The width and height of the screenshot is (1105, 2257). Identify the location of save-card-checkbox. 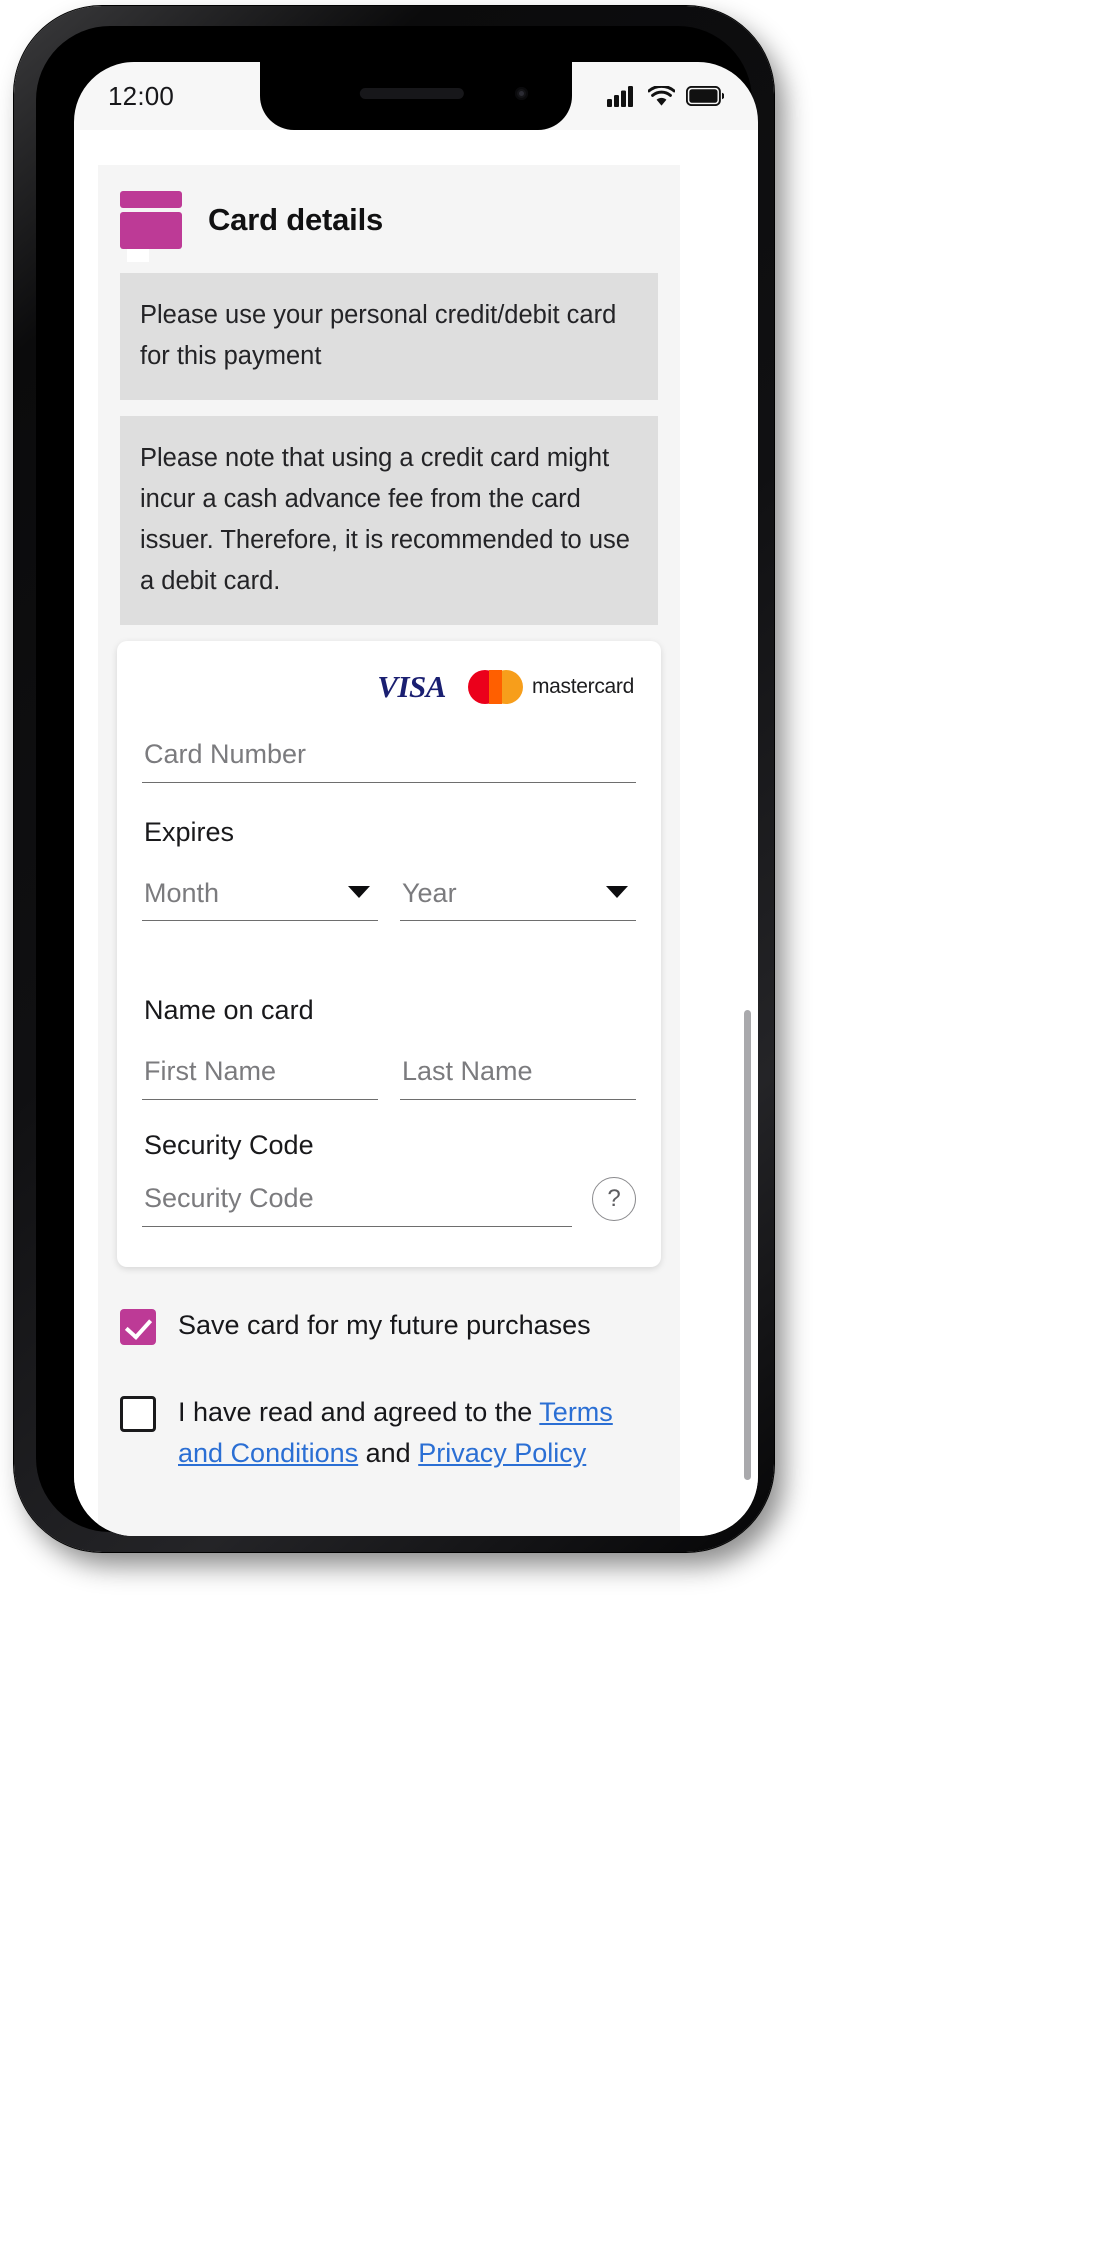
(138, 1326).